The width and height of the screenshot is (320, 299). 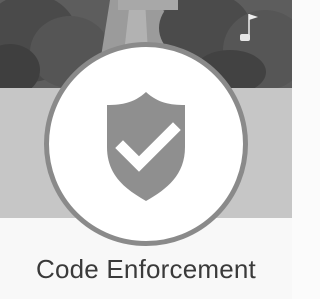 I want to click on card-title: Code Enforcement, so click(x=146, y=269).